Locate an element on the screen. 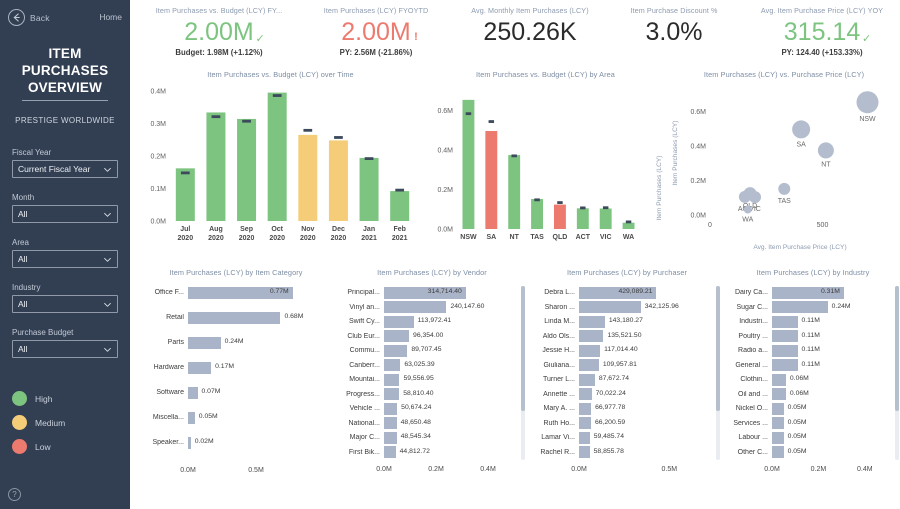  bar-row: Miscella... 0.05M is located at coordinates (236, 417).